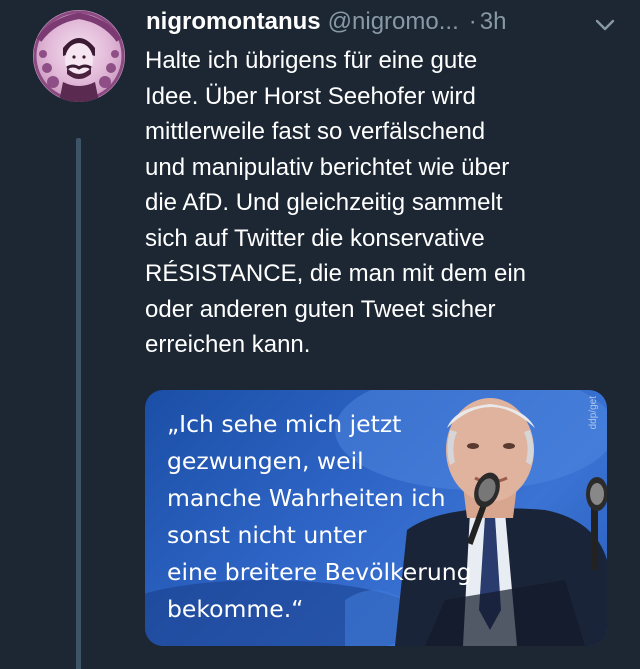 This screenshot has width=640, height=669. Describe the element at coordinates (284, 424) in the screenshot. I see `quote-line: „Ich sehe mich jetzt` at that location.